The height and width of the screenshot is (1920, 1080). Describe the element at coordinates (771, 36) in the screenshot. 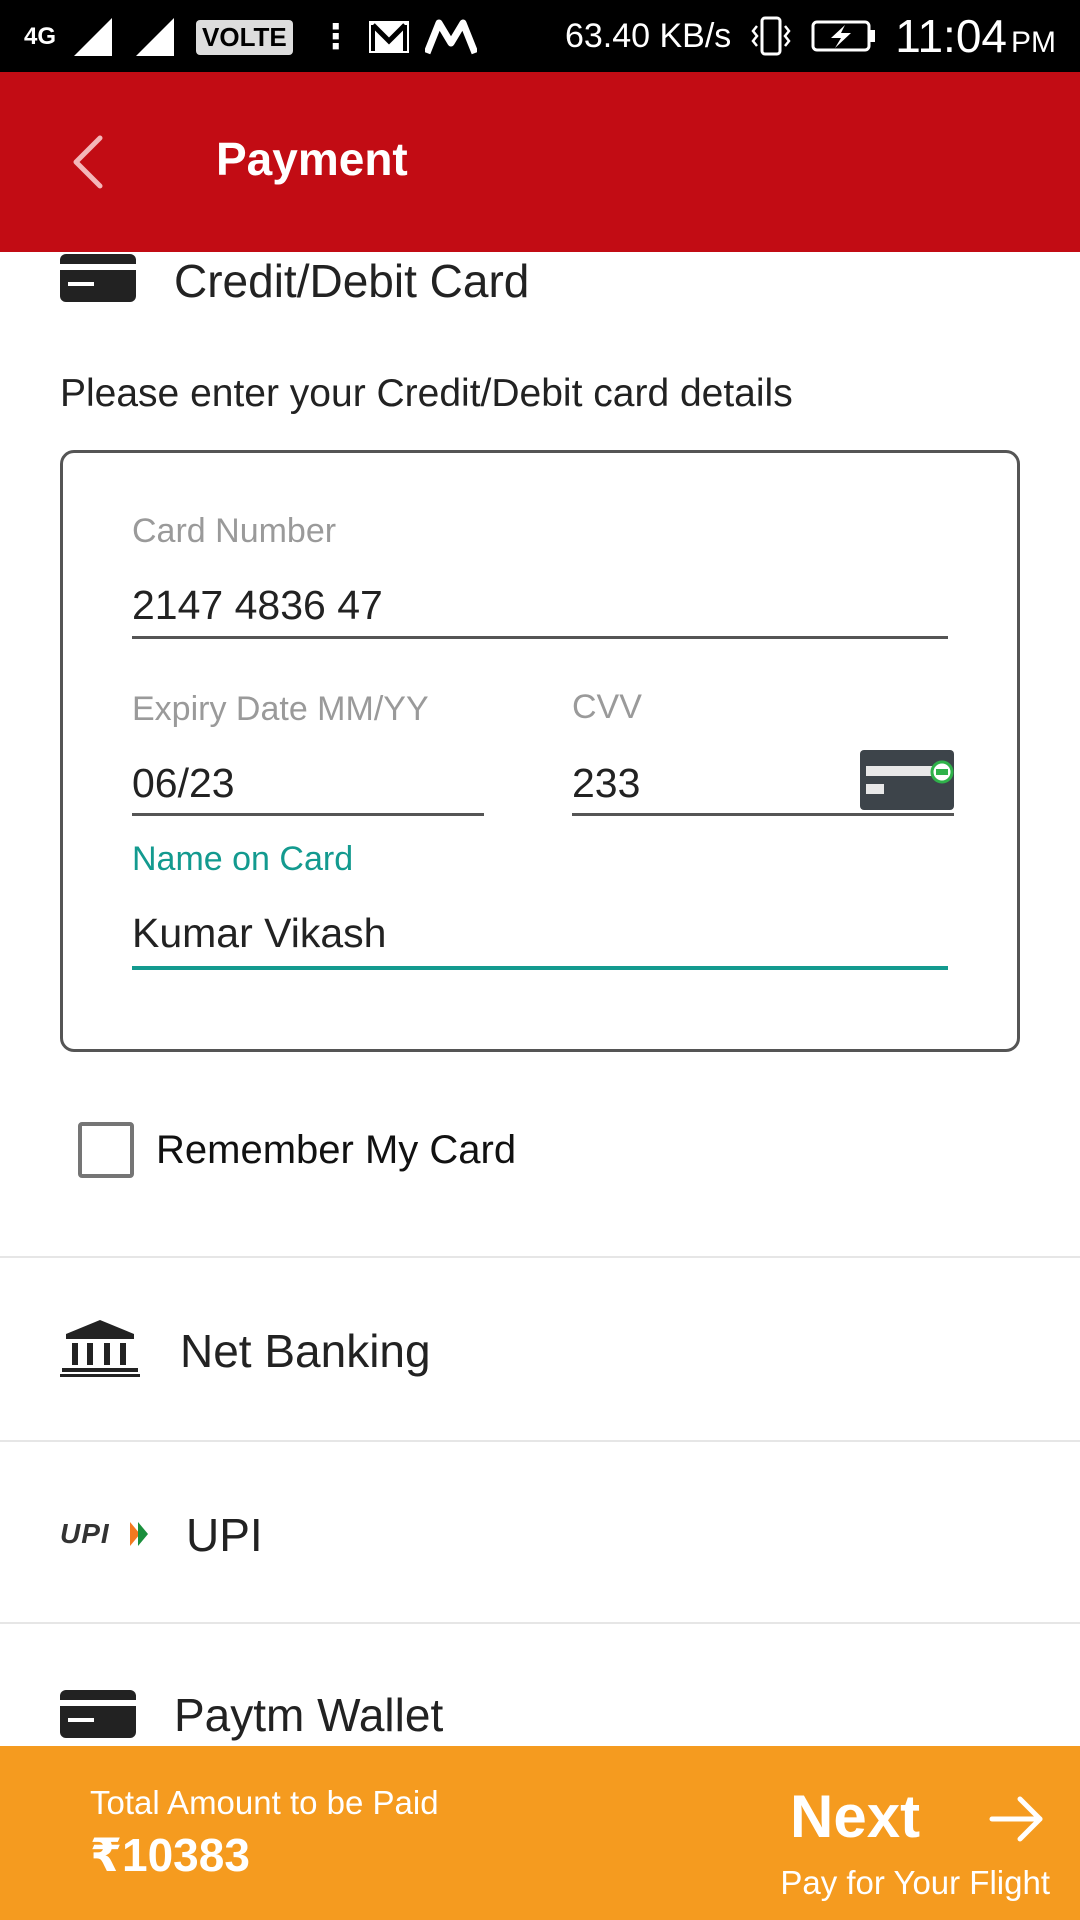

I see `vibrate-icon` at that location.